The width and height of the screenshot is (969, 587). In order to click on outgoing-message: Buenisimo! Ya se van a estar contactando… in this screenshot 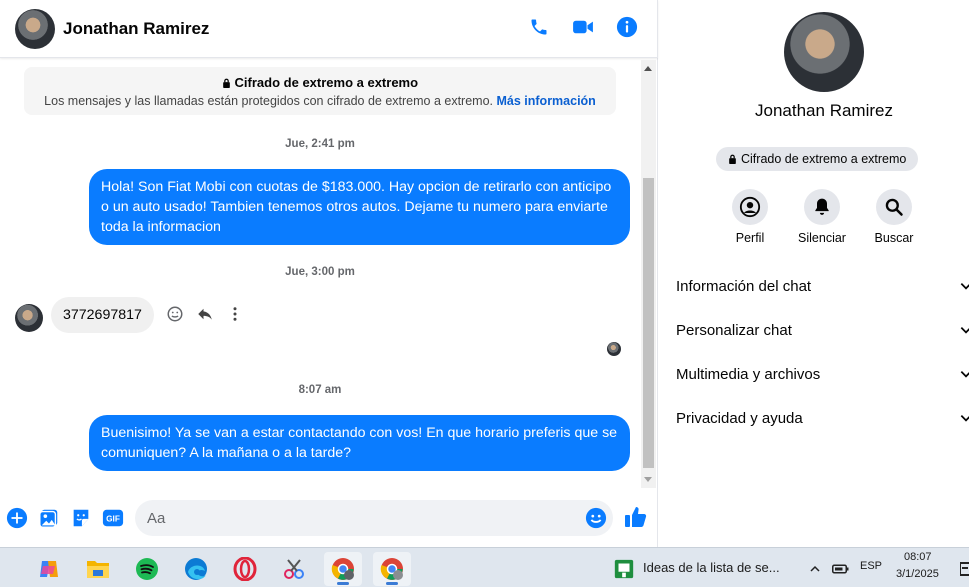, I will do `click(359, 443)`.